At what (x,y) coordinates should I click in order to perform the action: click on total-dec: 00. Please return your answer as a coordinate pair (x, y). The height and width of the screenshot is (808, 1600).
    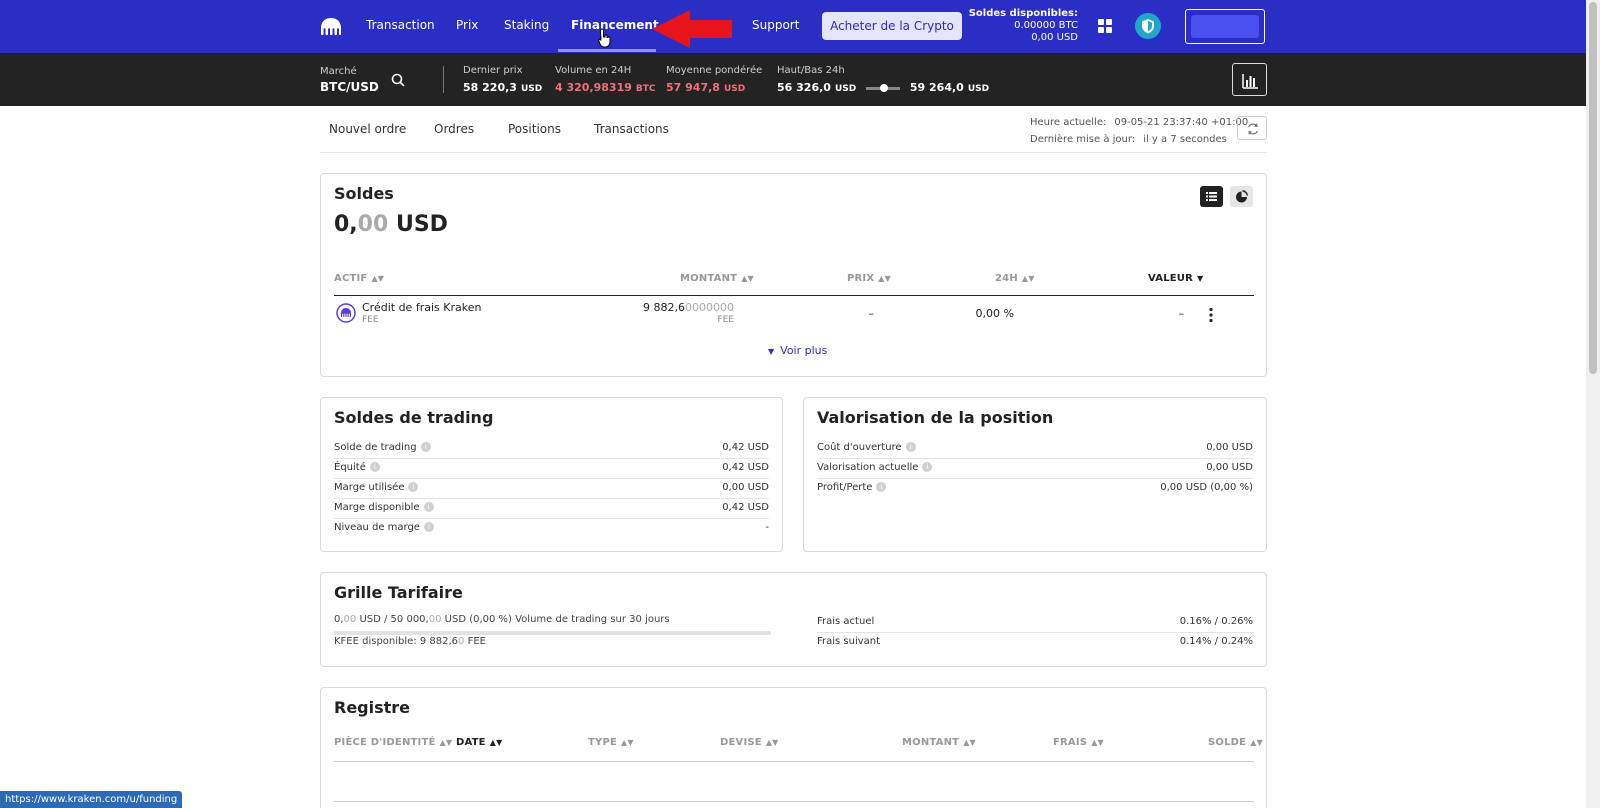
    Looking at the image, I should click on (373, 224).